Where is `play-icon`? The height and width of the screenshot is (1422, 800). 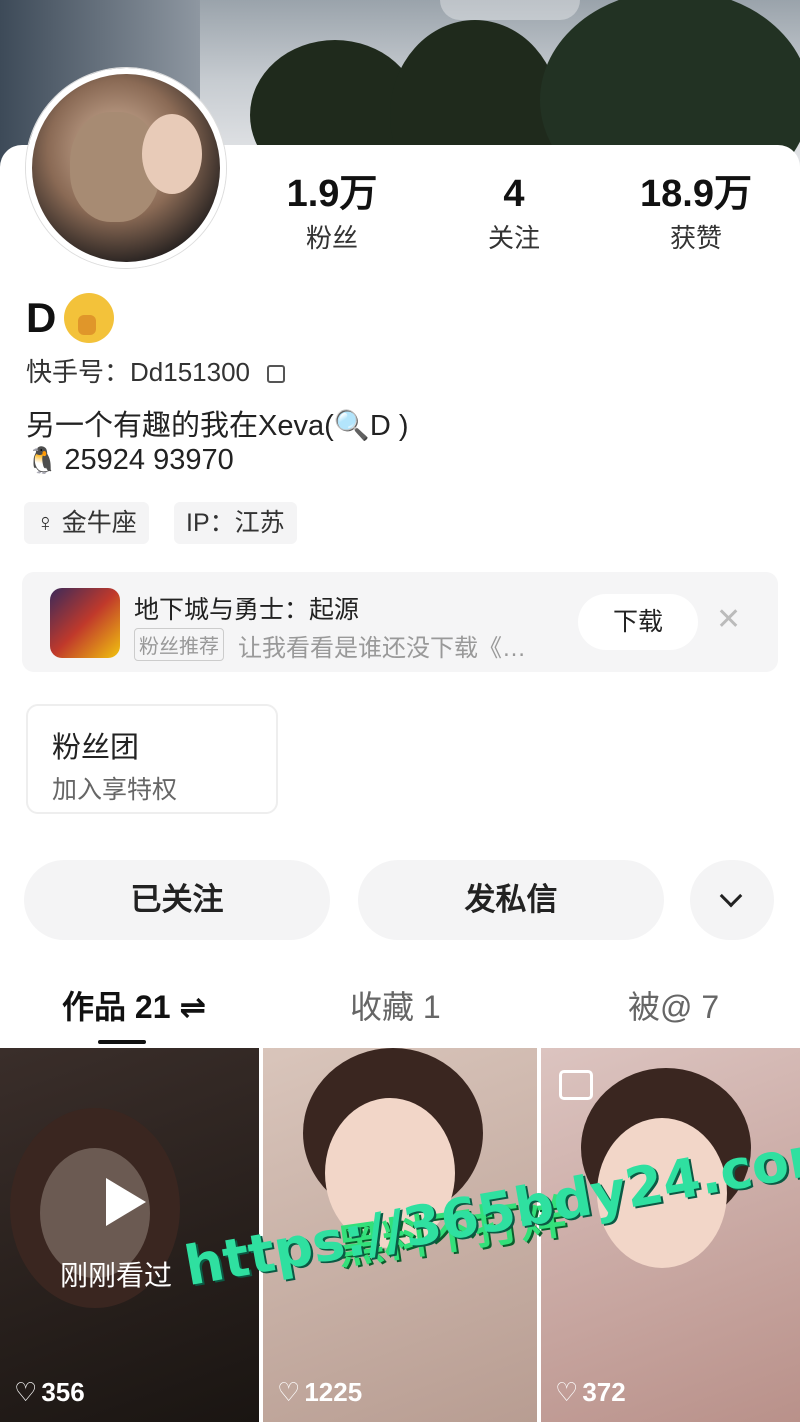
play-icon is located at coordinates (126, 1202).